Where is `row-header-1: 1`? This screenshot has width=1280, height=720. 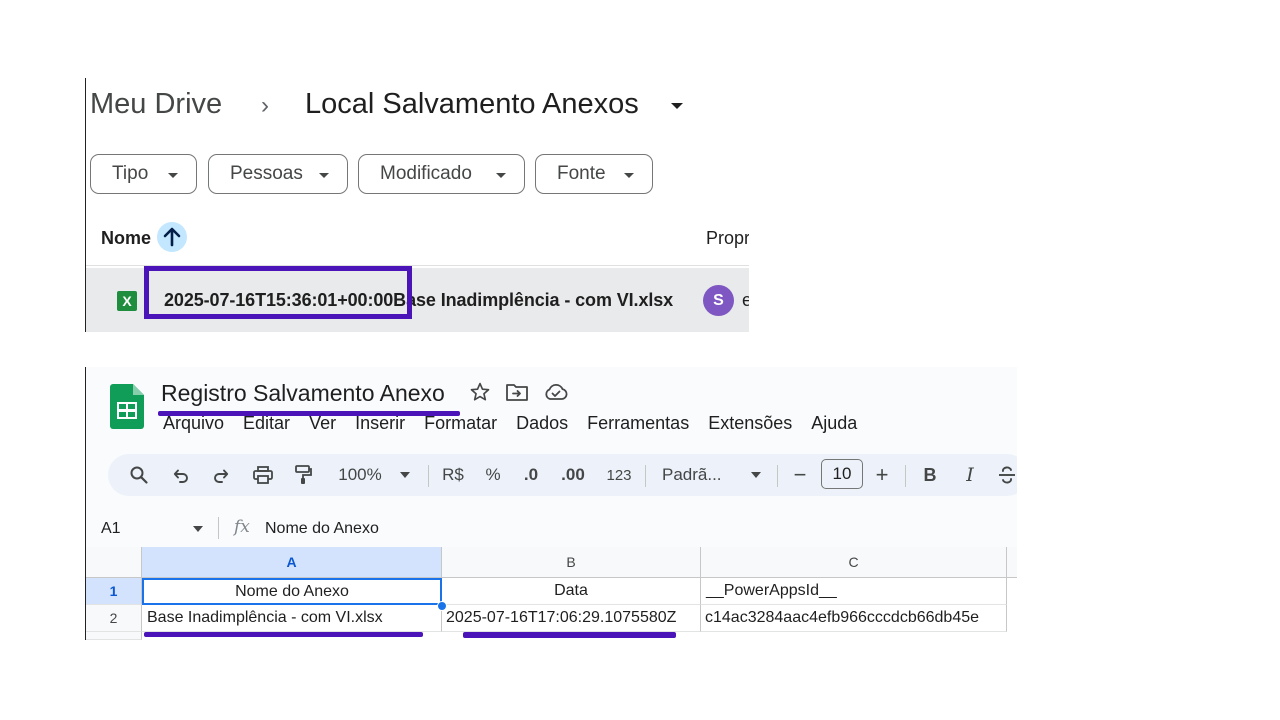
row-header-1: 1 is located at coordinates (114, 591).